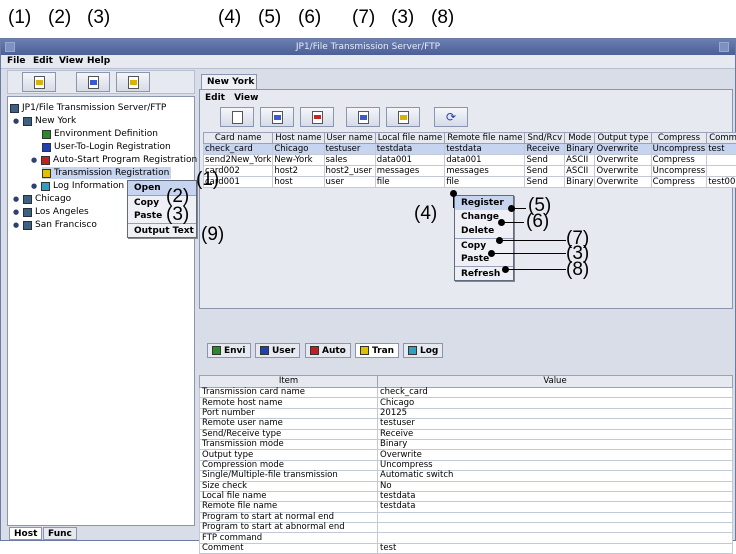 The image size is (736, 554). Describe the element at coordinates (485, 138) in the screenshot. I see `col-remote-file: Remote file name` at that location.